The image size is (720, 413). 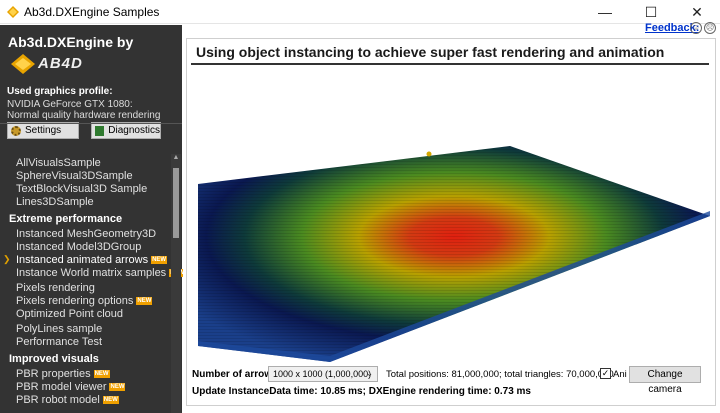 I want to click on sidebar-item-instance-world-matrix-samples: Instance World matrix samplesNEW, so click(x=101, y=273).